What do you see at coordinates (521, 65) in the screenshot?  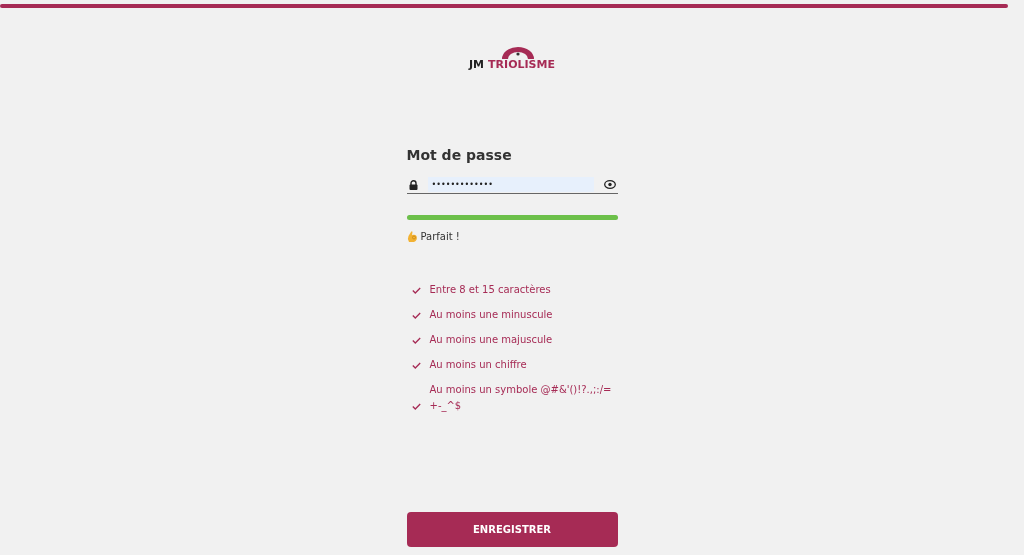 I see `logo-text: TRIOLISME` at bounding box center [521, 65].